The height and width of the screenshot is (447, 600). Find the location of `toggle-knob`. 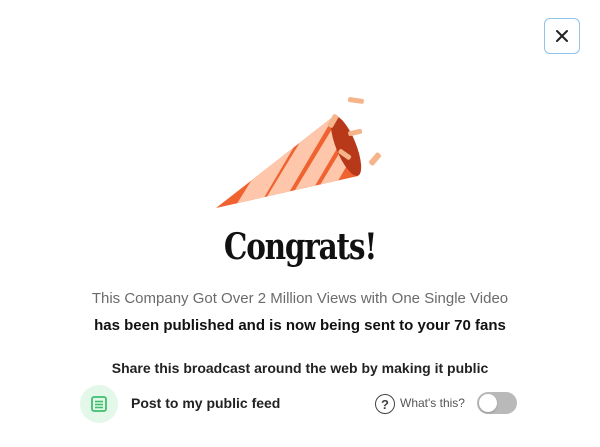

toggle-knob is located at coordinates (488, 403).